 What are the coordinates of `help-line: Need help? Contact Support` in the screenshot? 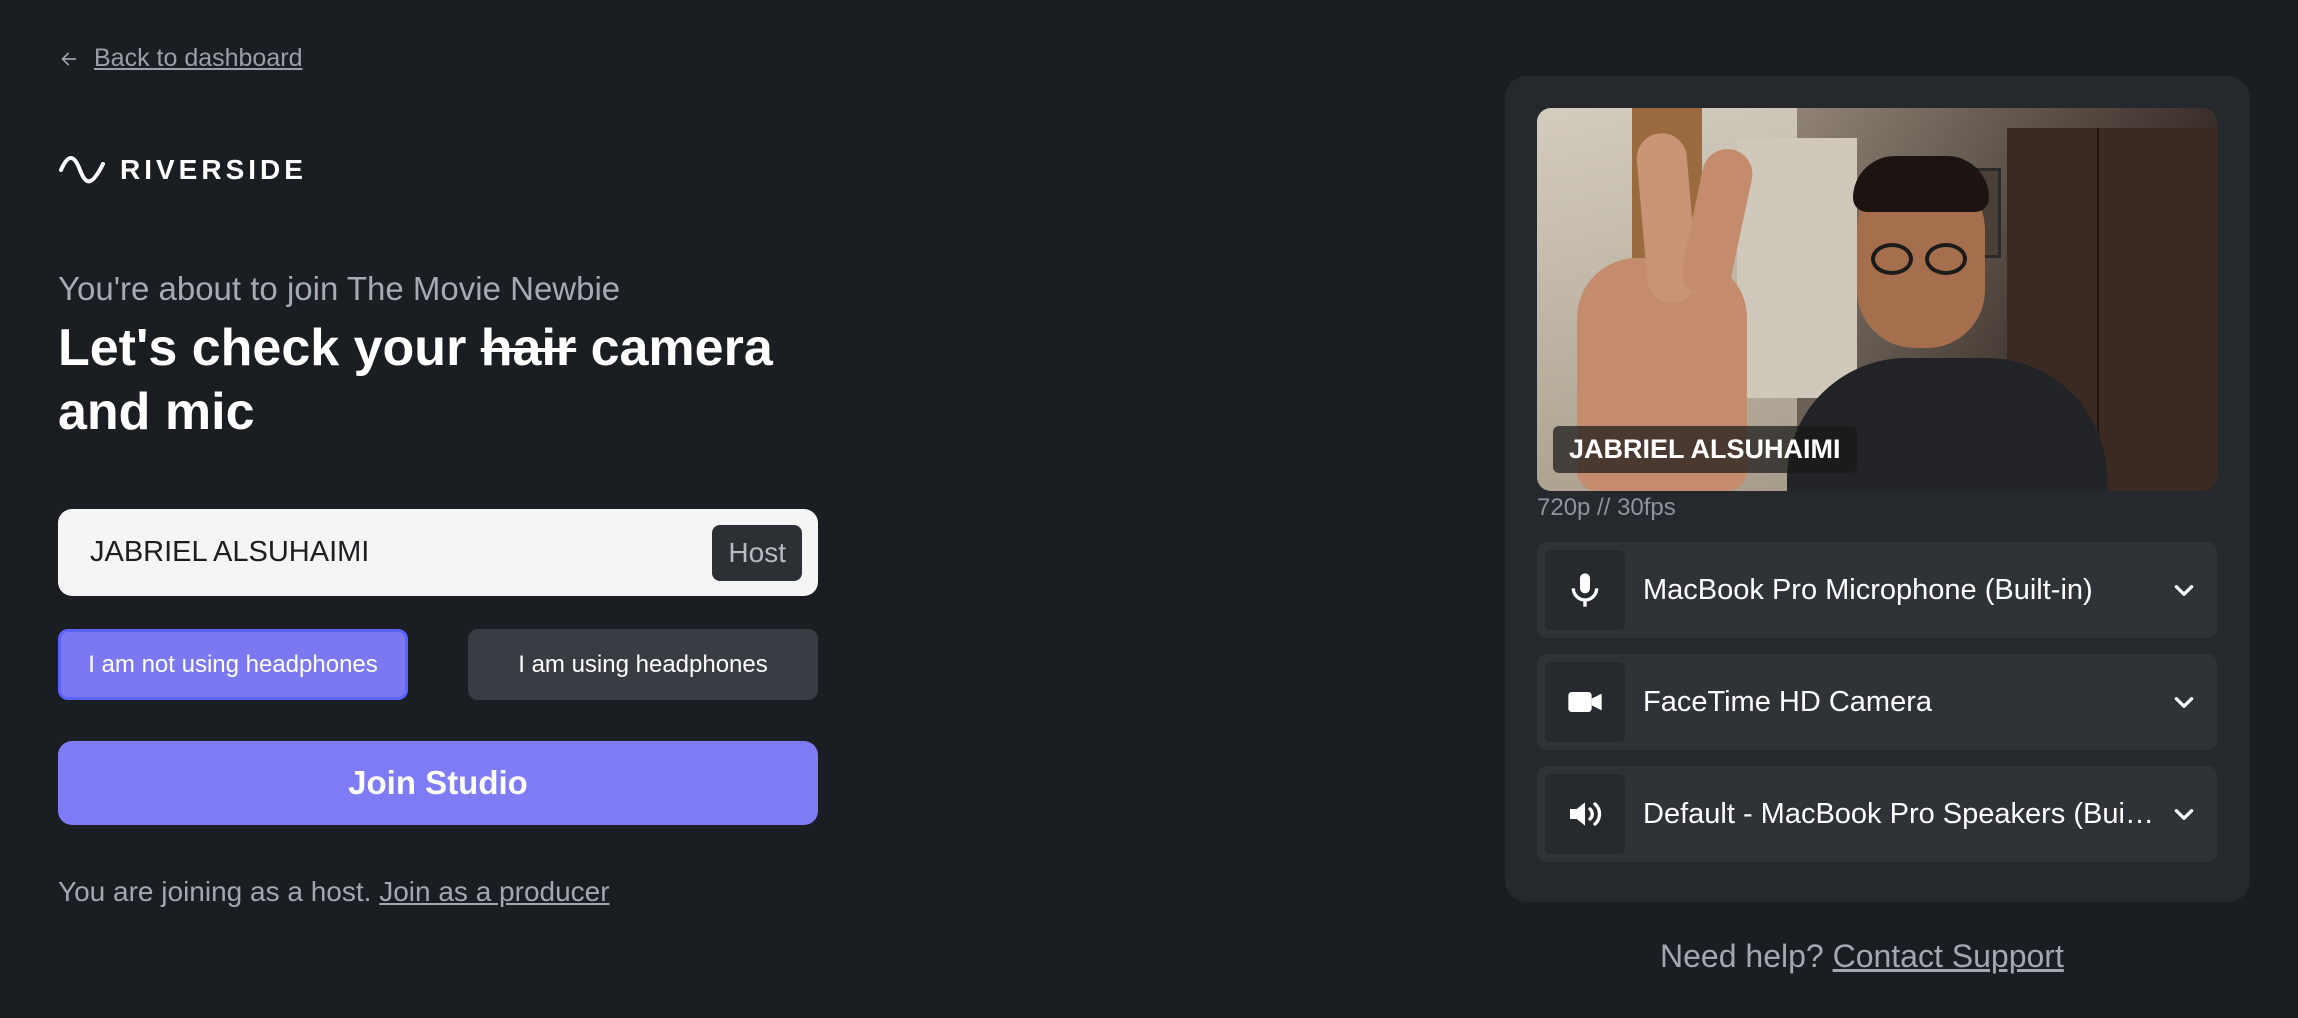 It's located at (1862, 956).